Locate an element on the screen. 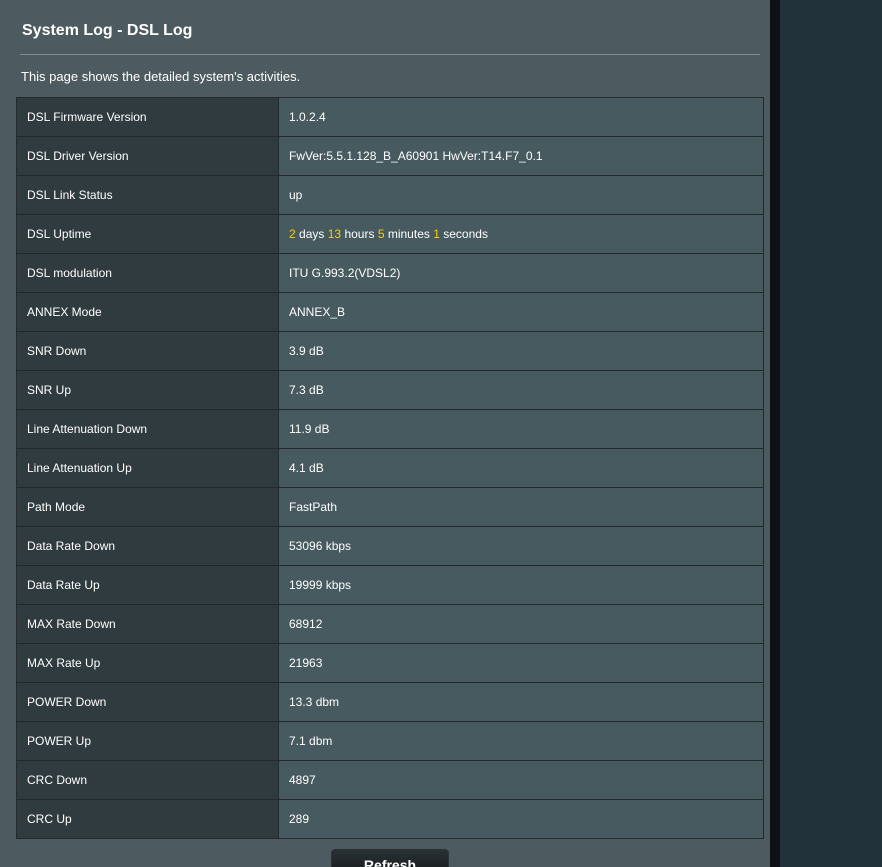 This screenshot has width=882, height=867. row-value: ITU G.993.2(VDSL2) is located at coordinates (521, 273).